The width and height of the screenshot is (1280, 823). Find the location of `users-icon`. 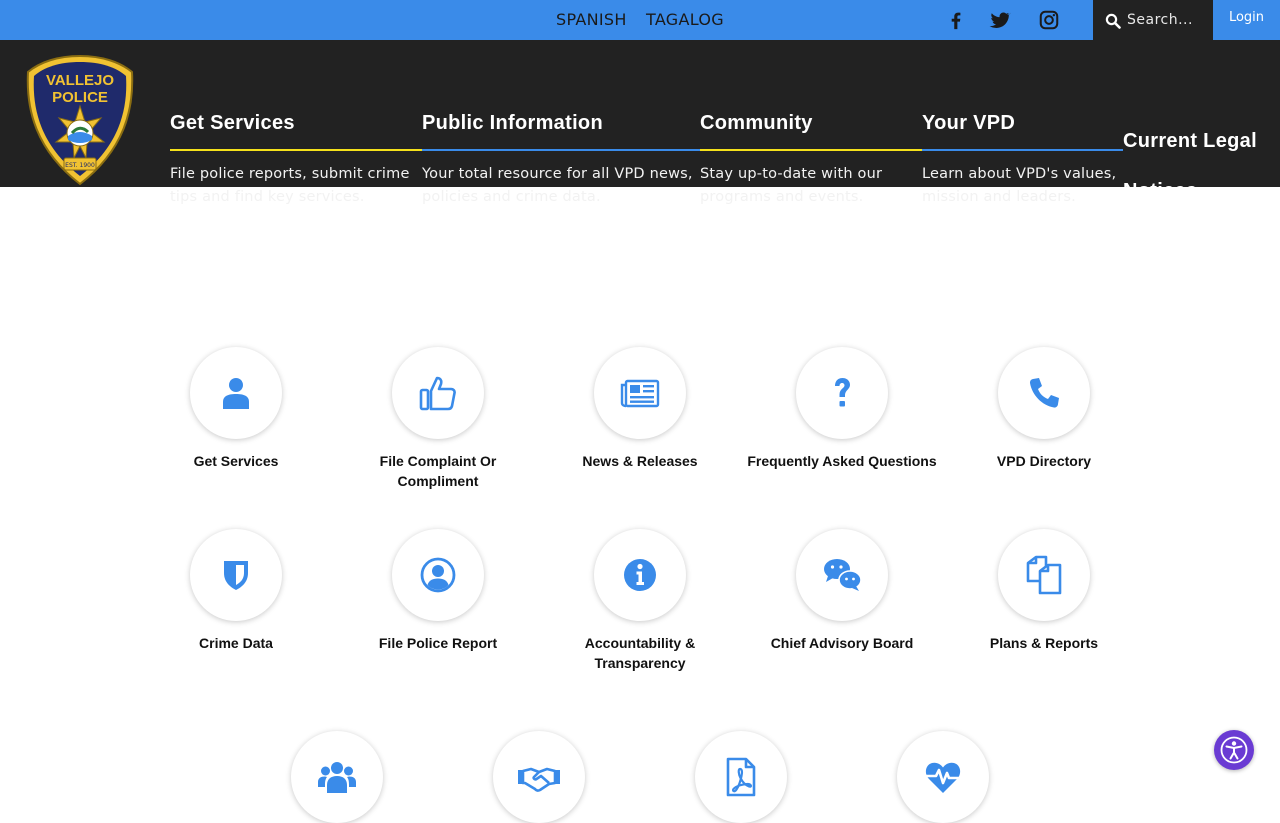

users-icon is located at coordinates (337, 777).